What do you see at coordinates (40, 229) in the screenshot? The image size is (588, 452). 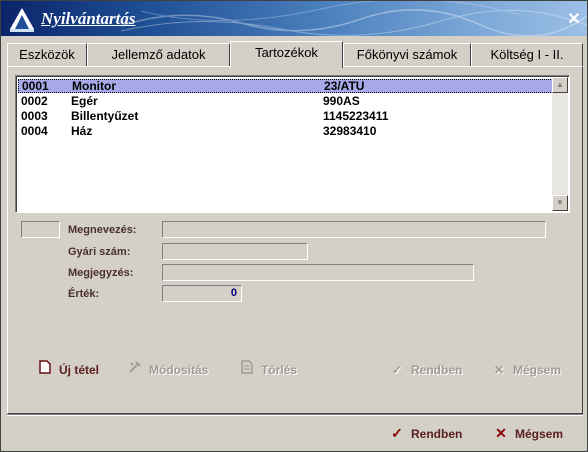 I see `record-indicator-field` at bounding box center [40, 229].